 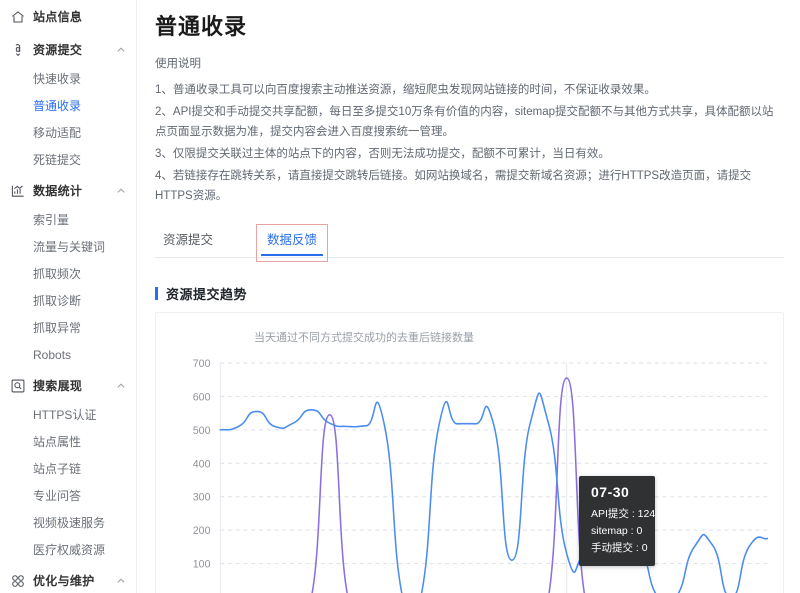 What do you see at coordinates (17, 49) in the screenshot?
I see `submit-icon` at bounding box center [17, 49].